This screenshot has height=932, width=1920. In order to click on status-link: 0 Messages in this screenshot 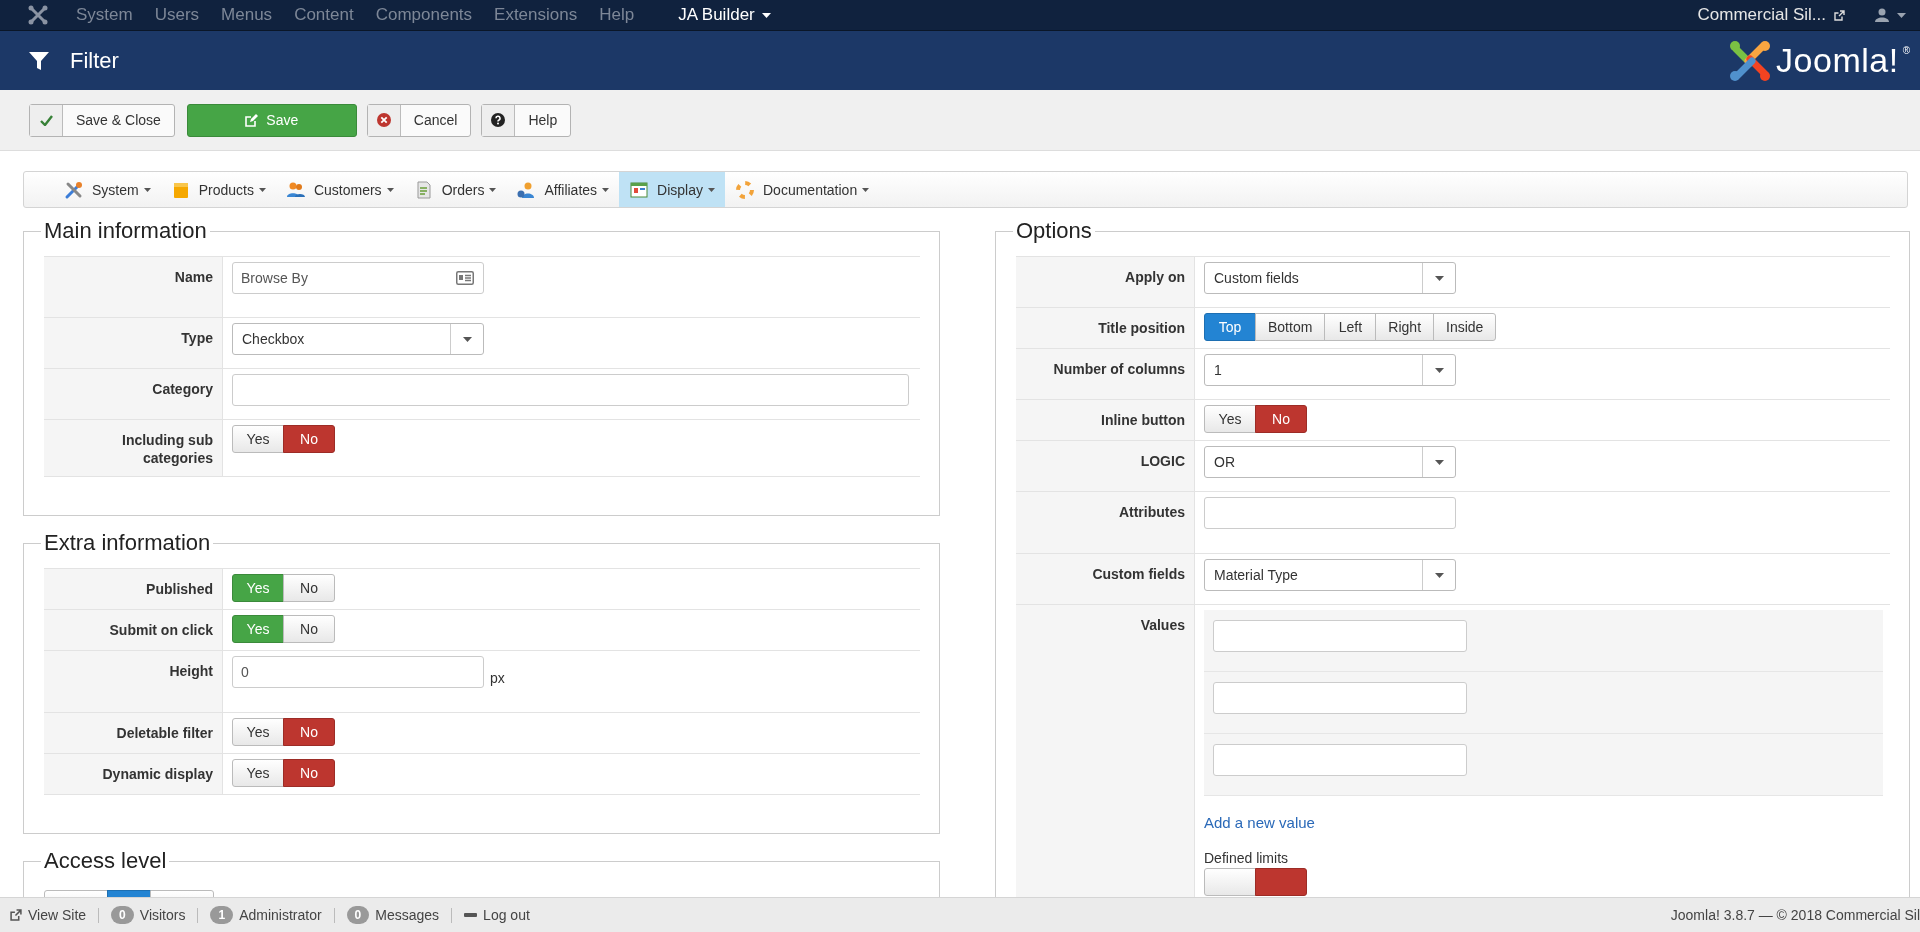, I will do `click(393, 915)`.